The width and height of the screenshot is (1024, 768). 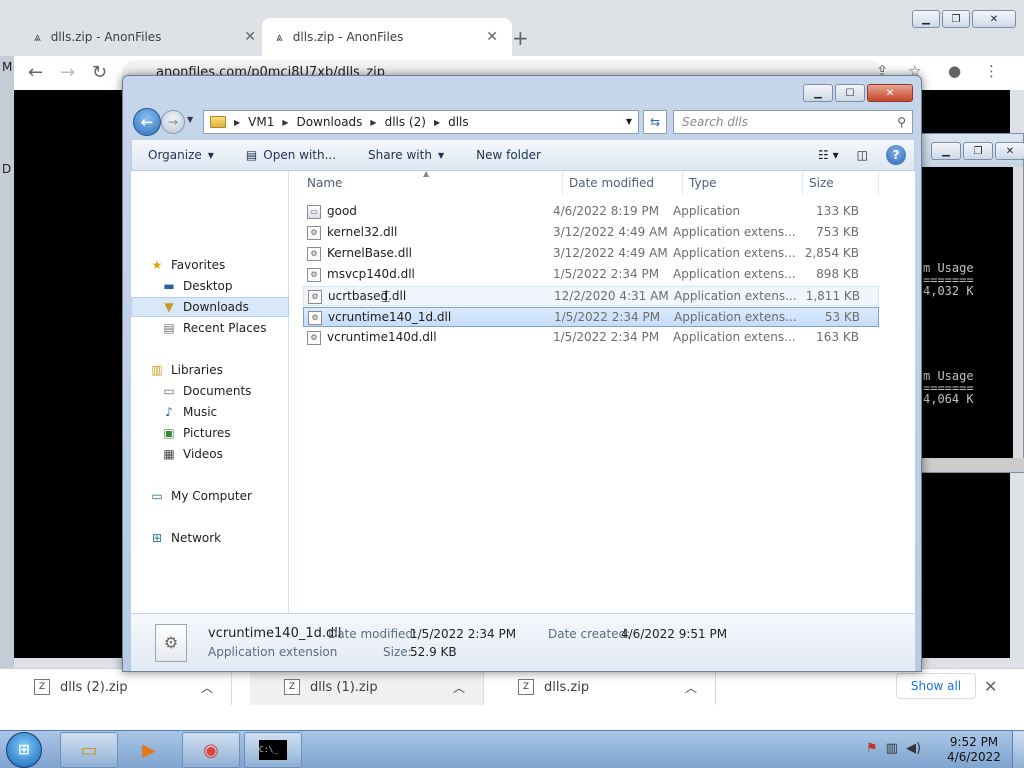 I want to click on column-header-type: Type, so click(x=743, y=183).